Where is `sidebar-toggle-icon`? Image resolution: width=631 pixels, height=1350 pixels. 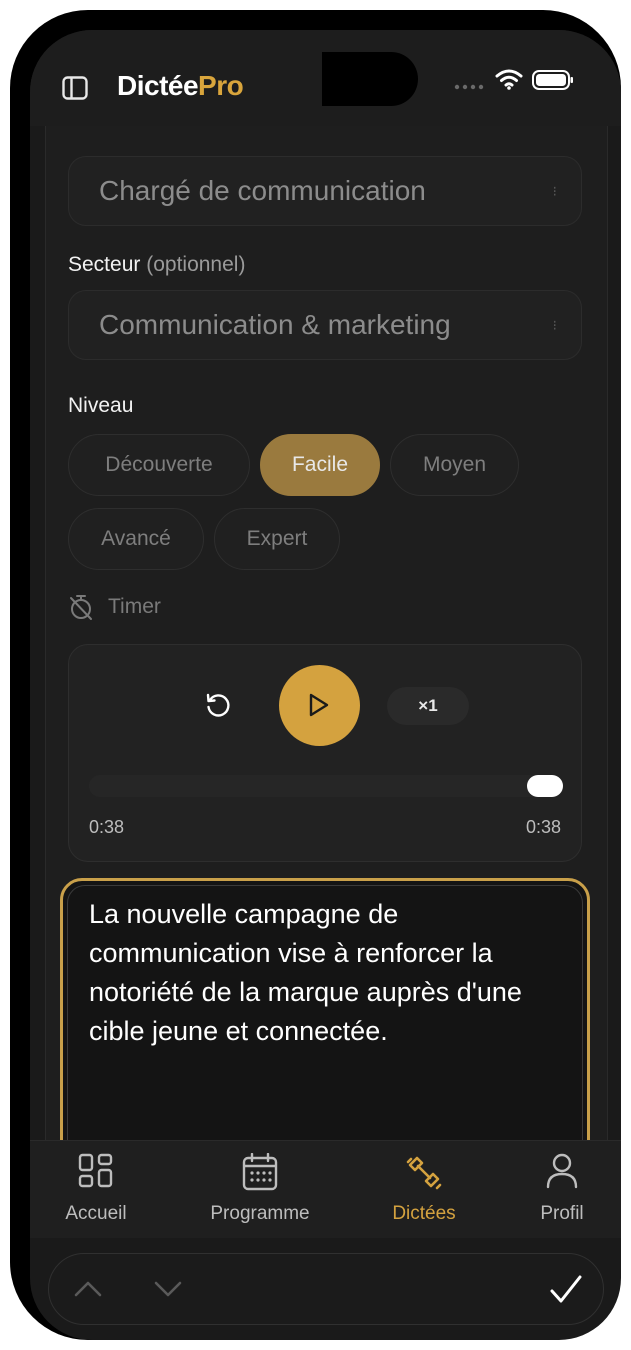 sidebar-toggle-icon is located at coordinates (75, 88).